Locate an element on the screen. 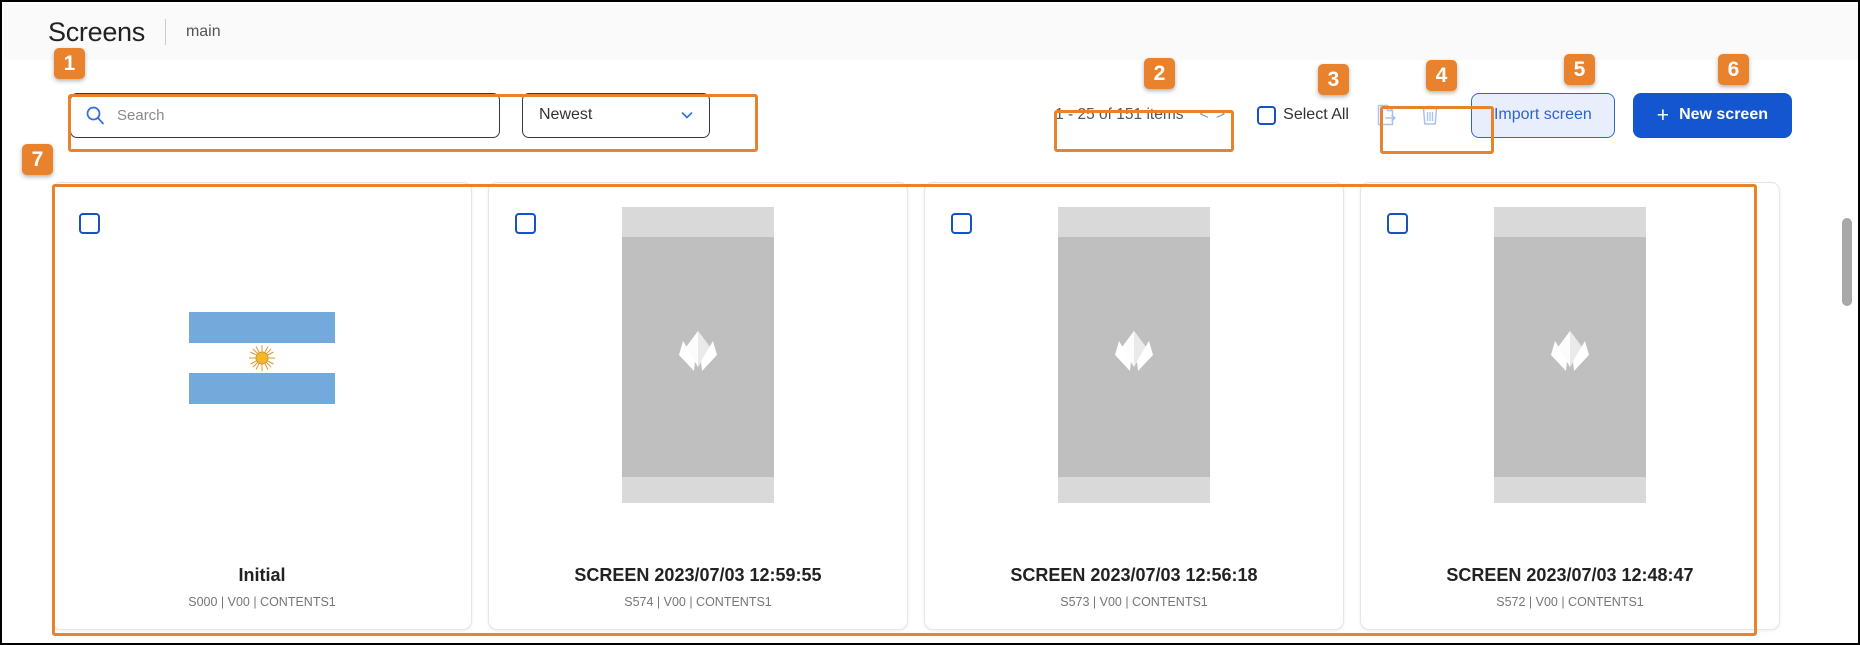  card-title: SCREEN 2023/07/03 12:48:47 is located at coordinates (1570, 575).